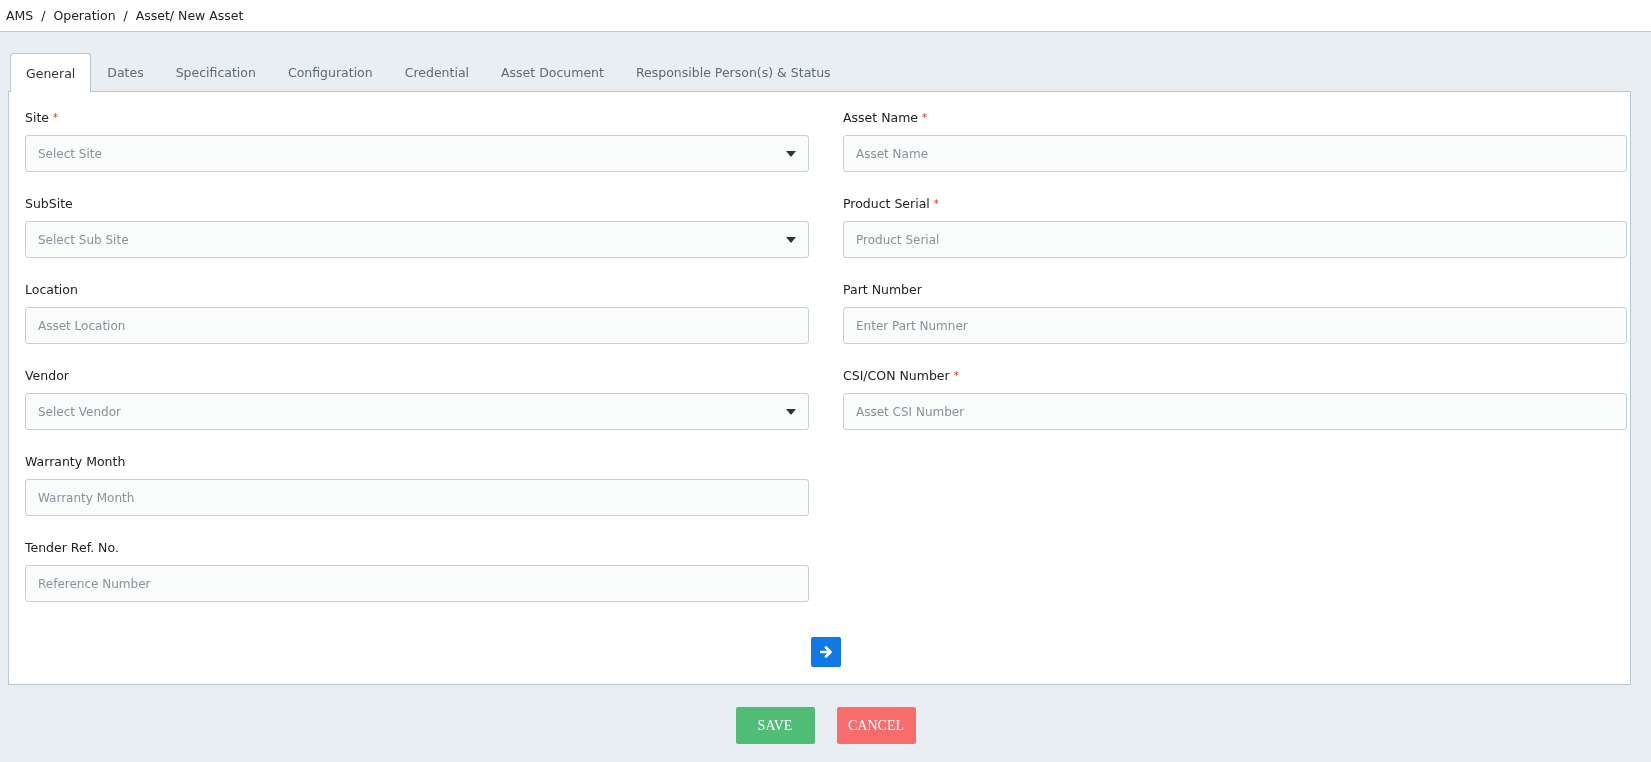 This screenshot has width=1651, height=762. I want to click on select-field: Select Sub Site, so click(417, 239).